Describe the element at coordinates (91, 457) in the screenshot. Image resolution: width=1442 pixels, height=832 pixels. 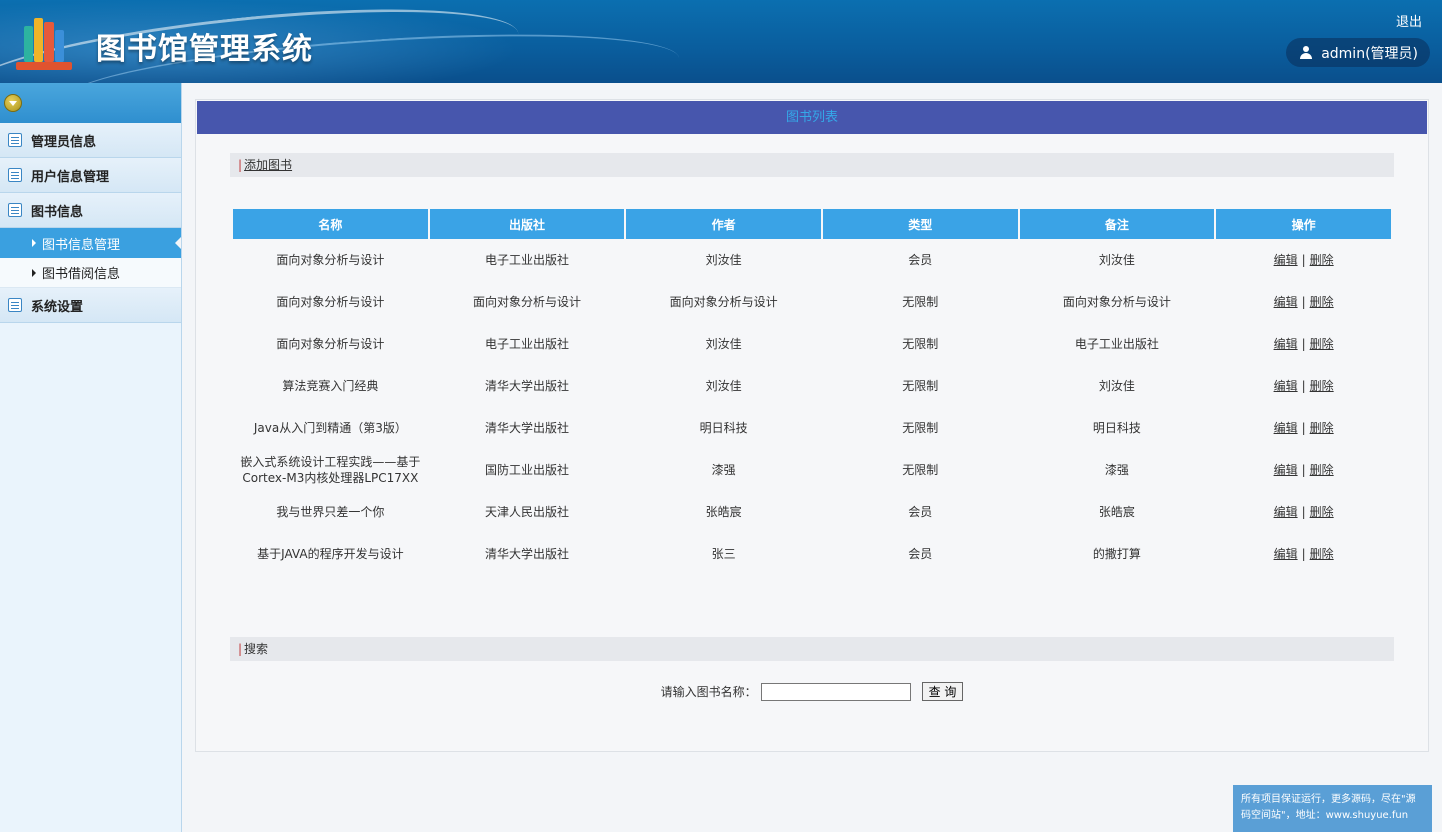
I see `sidebar: 管理员信息 用户信息管理 图书信息 图书信息管理 图书借阅信息 系统设置` at that location.